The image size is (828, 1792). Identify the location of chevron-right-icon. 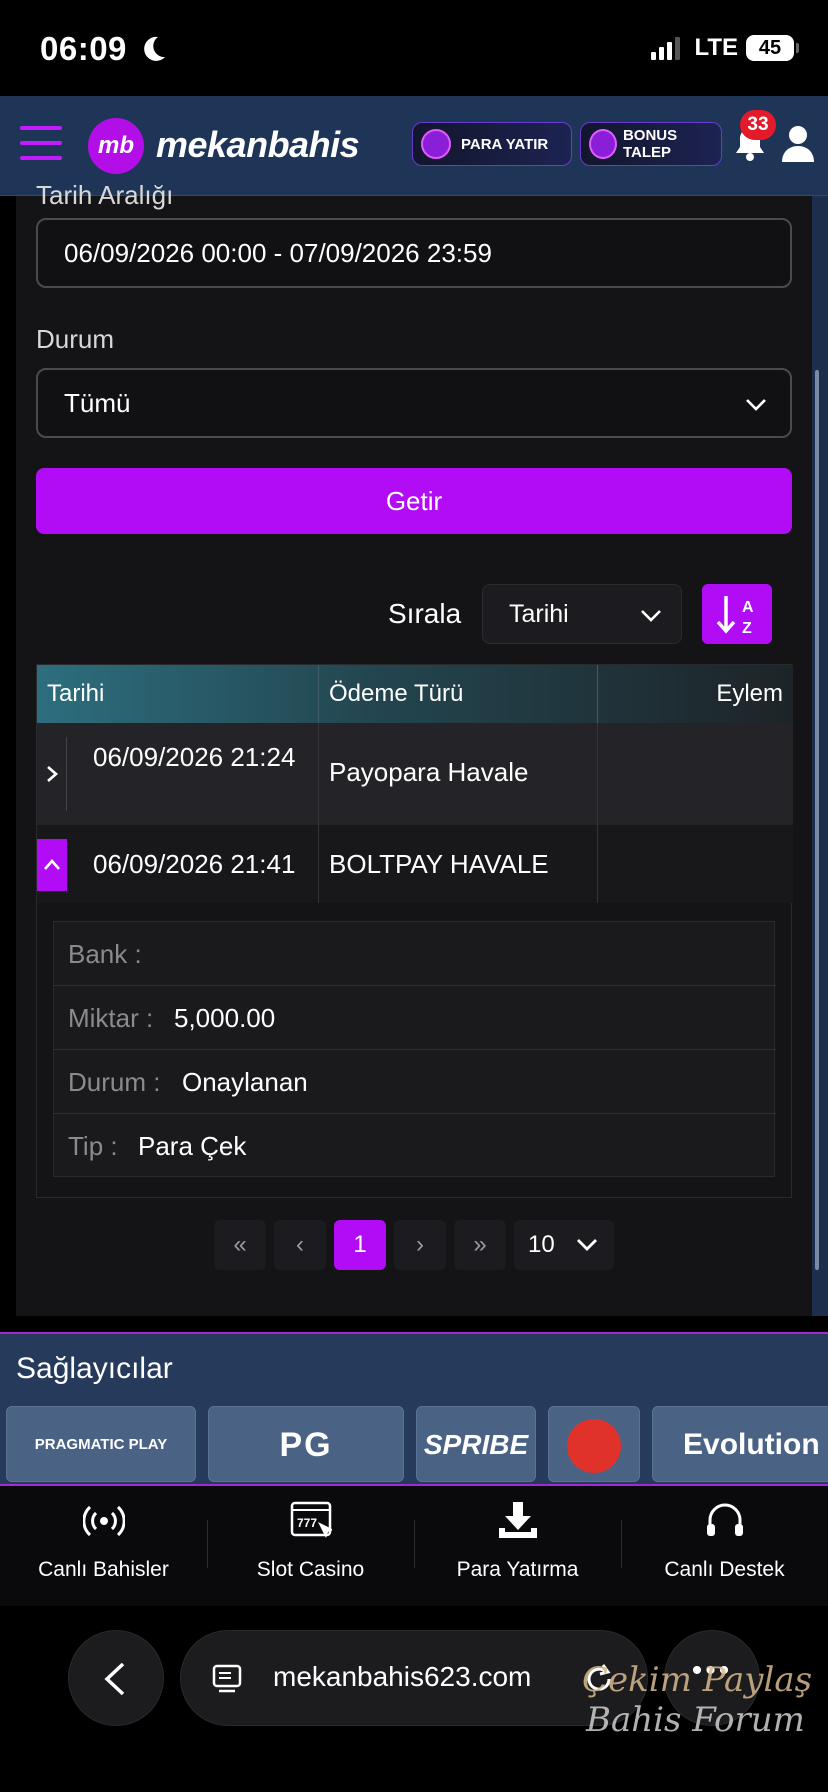
(52, 774).